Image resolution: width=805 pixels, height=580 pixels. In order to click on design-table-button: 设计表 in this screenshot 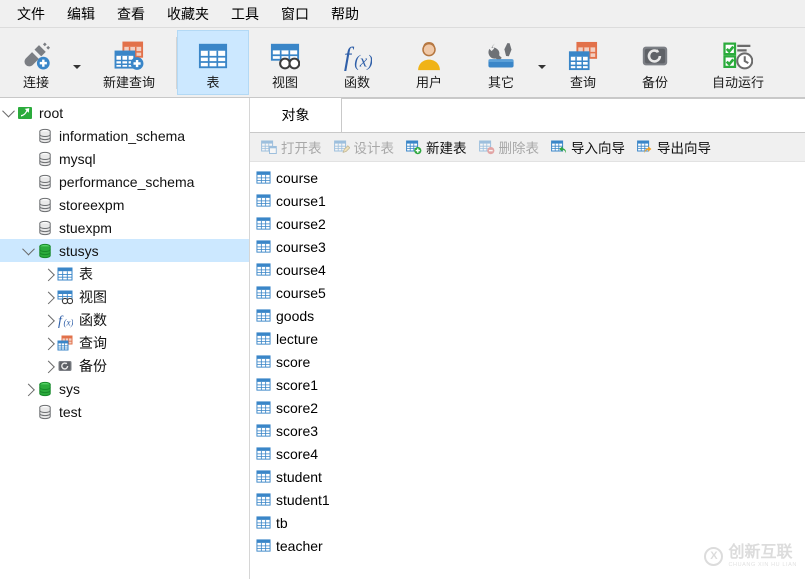, I will do `click(364, 147)`.